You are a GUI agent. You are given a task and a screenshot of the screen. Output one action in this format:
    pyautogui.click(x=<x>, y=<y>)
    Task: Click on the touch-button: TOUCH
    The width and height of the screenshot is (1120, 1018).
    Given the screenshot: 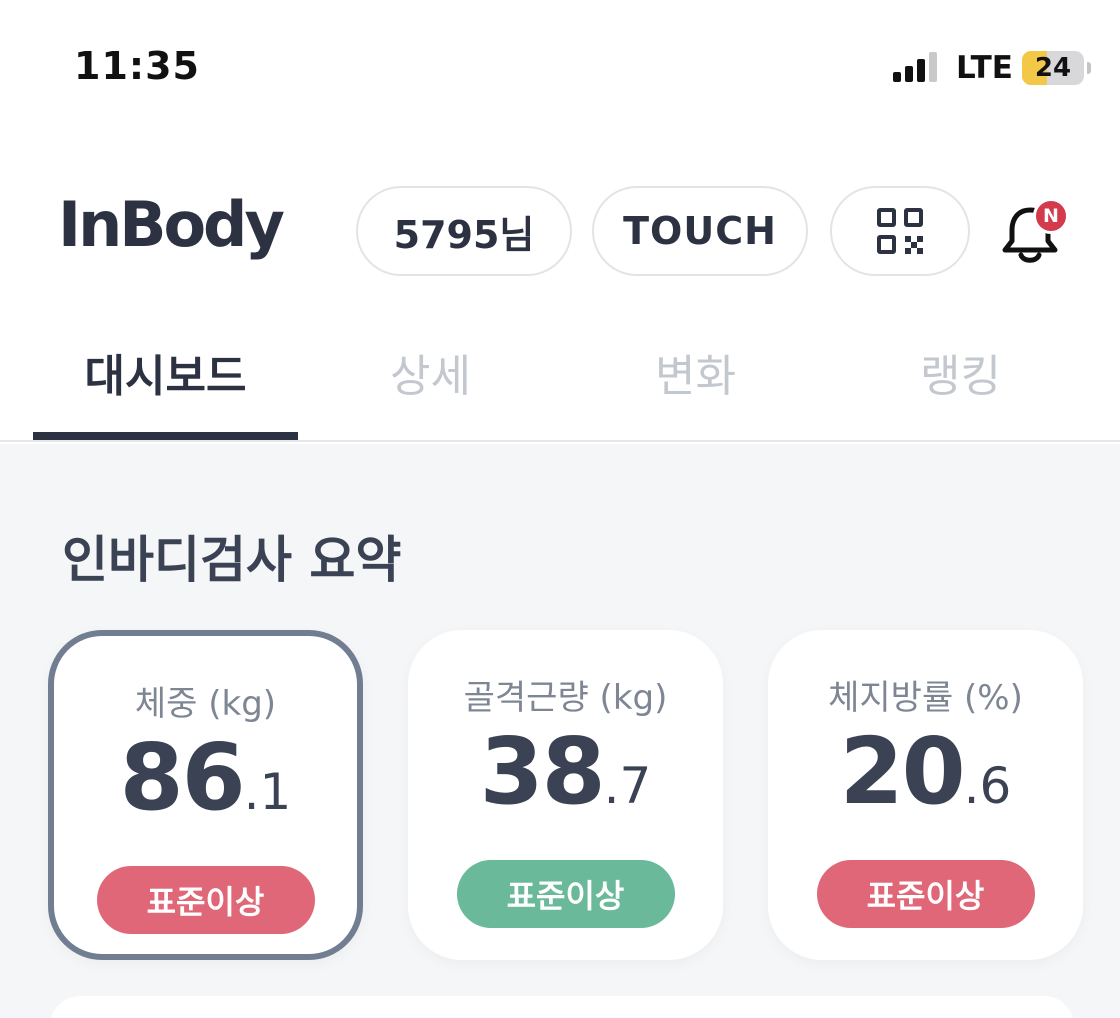 What is the action you would take?
    pyautogui.click(x=700, y=231)
    